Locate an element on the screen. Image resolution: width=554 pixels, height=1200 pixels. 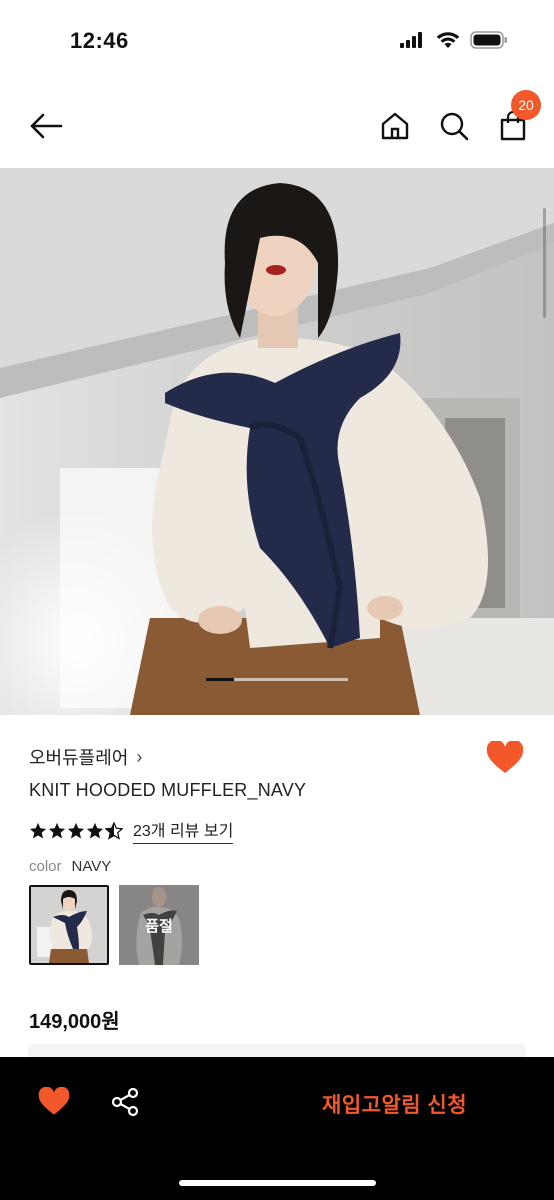
chevron-right-icon: › is located at coordinates (139, 756).